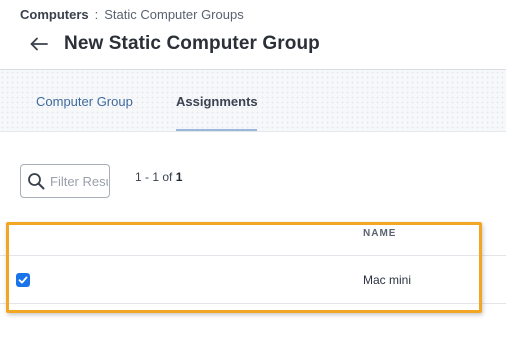  Describe the element at coordinates (173, 14) in the screenshot. I see `breadcrumb-current: Static Computer Groups` at that location.